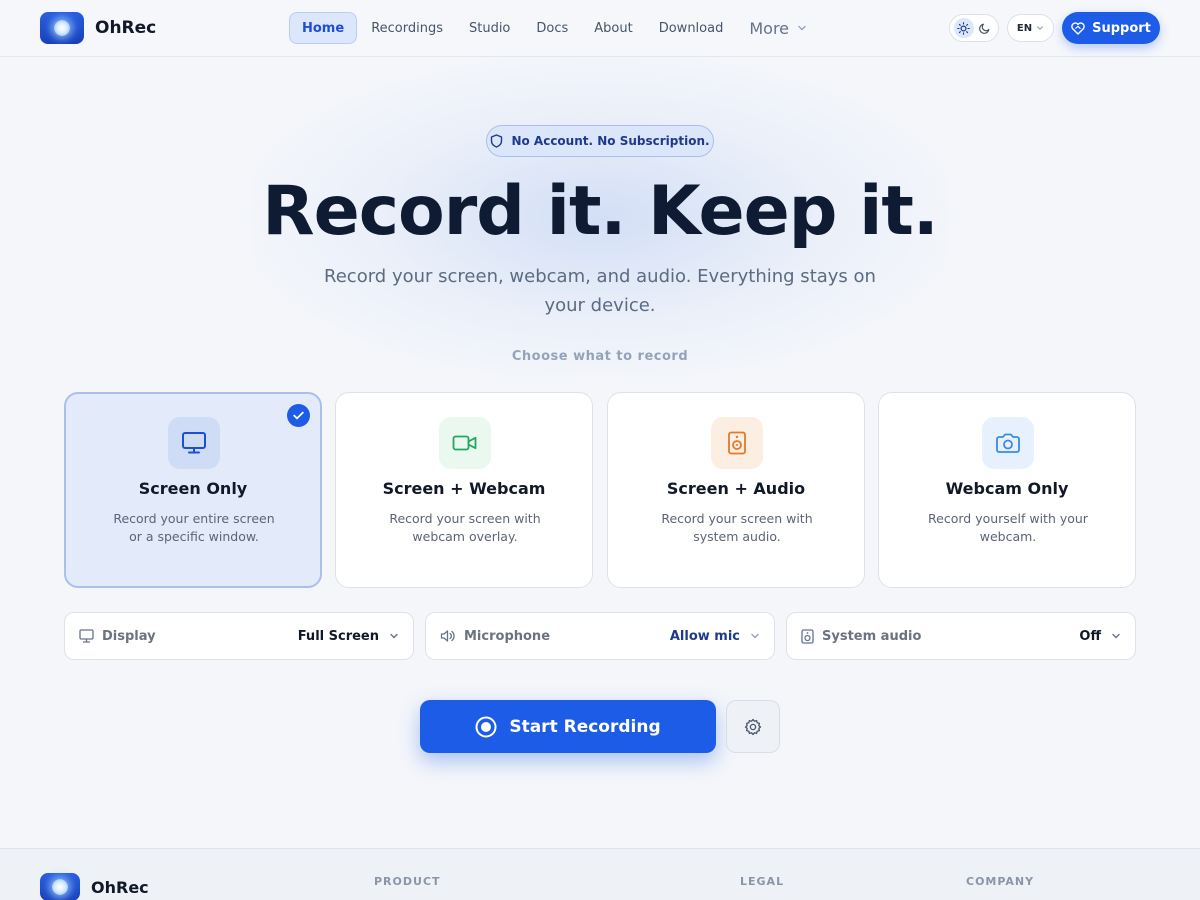 The image size is (1200, 900). I want to click on theme-toggle, so click(974, 28).